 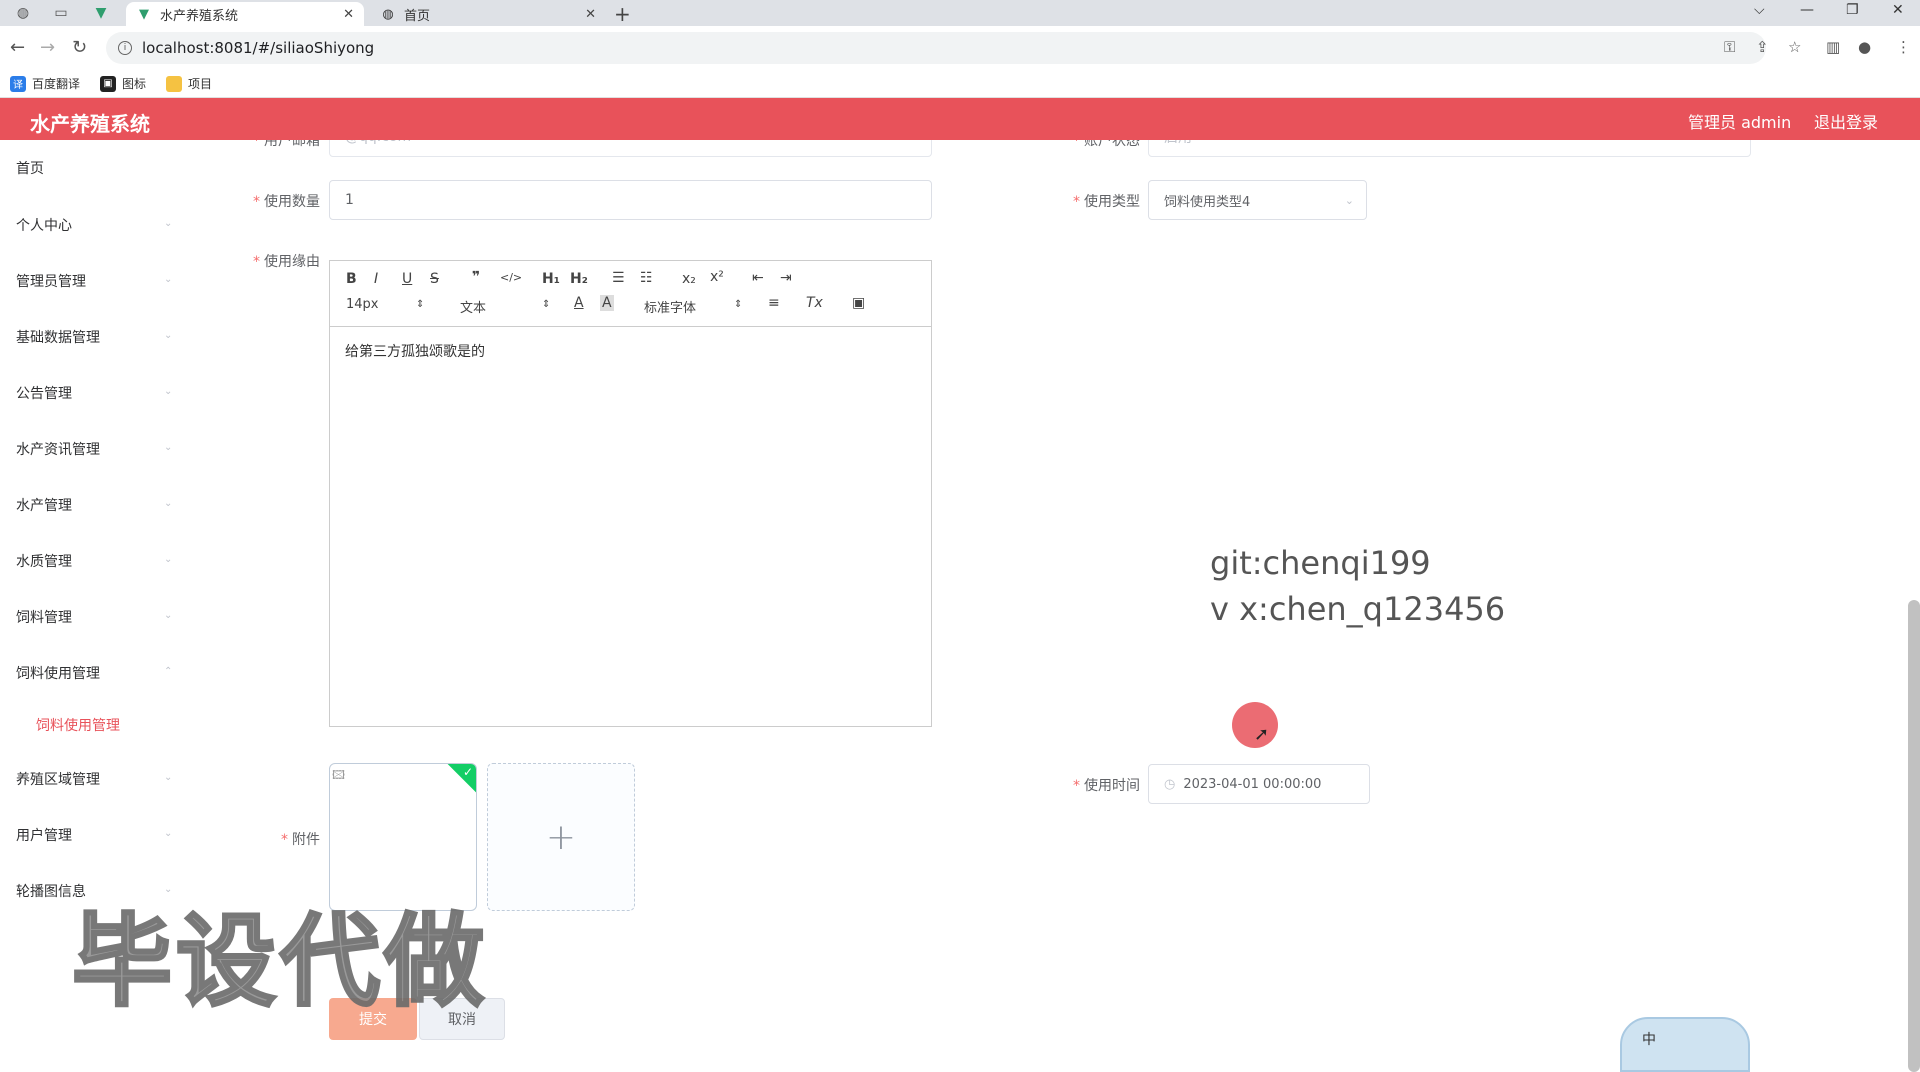 What do you see at coordinates (774, 303) in the screenshot?
I see `align-icon: ≡` at bounding box center [774, 303].